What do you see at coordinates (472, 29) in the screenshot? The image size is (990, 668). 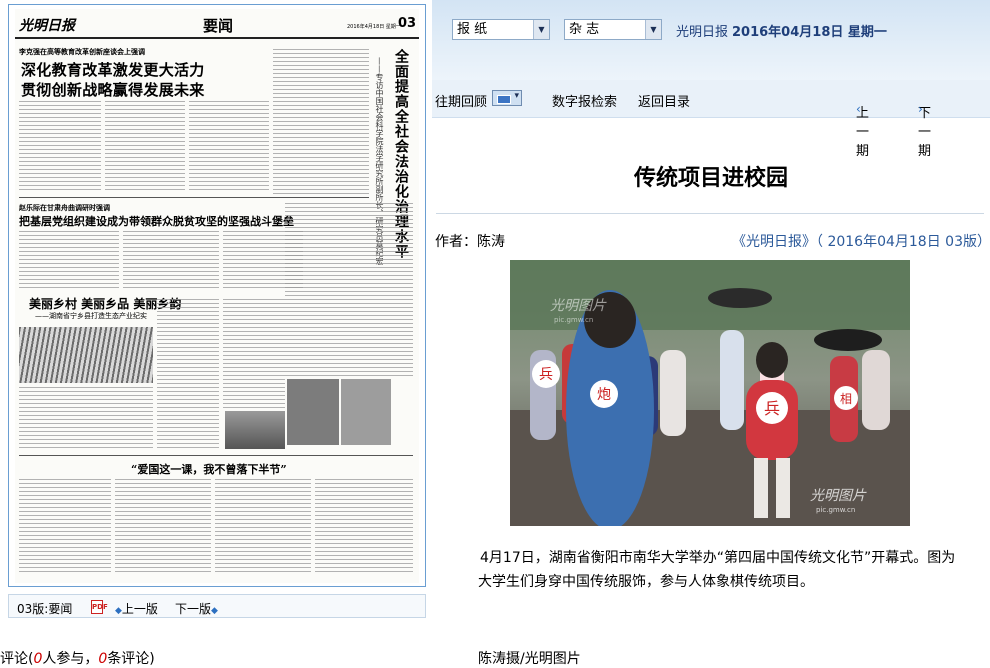 I see `newspaper-select-value: 报 纸` at bounding box center [472, 29].